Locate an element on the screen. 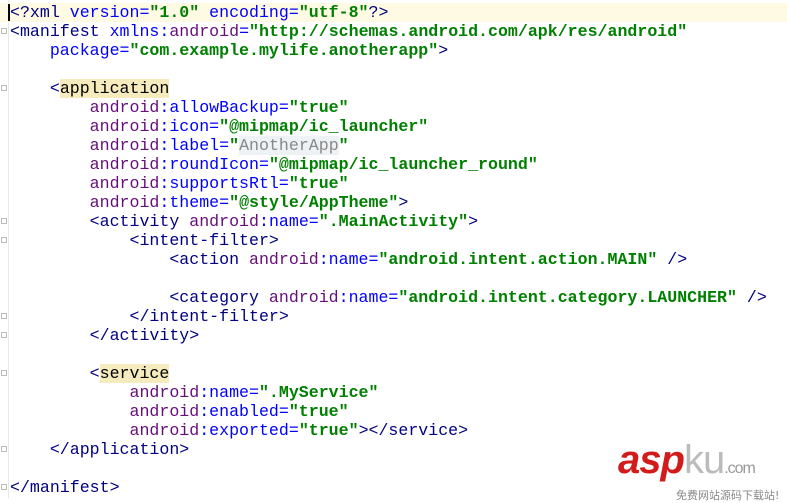 Image resolution: width=787 pixels, height=503 pixels. code-token: :theme= is located at coordinates (194, 202).